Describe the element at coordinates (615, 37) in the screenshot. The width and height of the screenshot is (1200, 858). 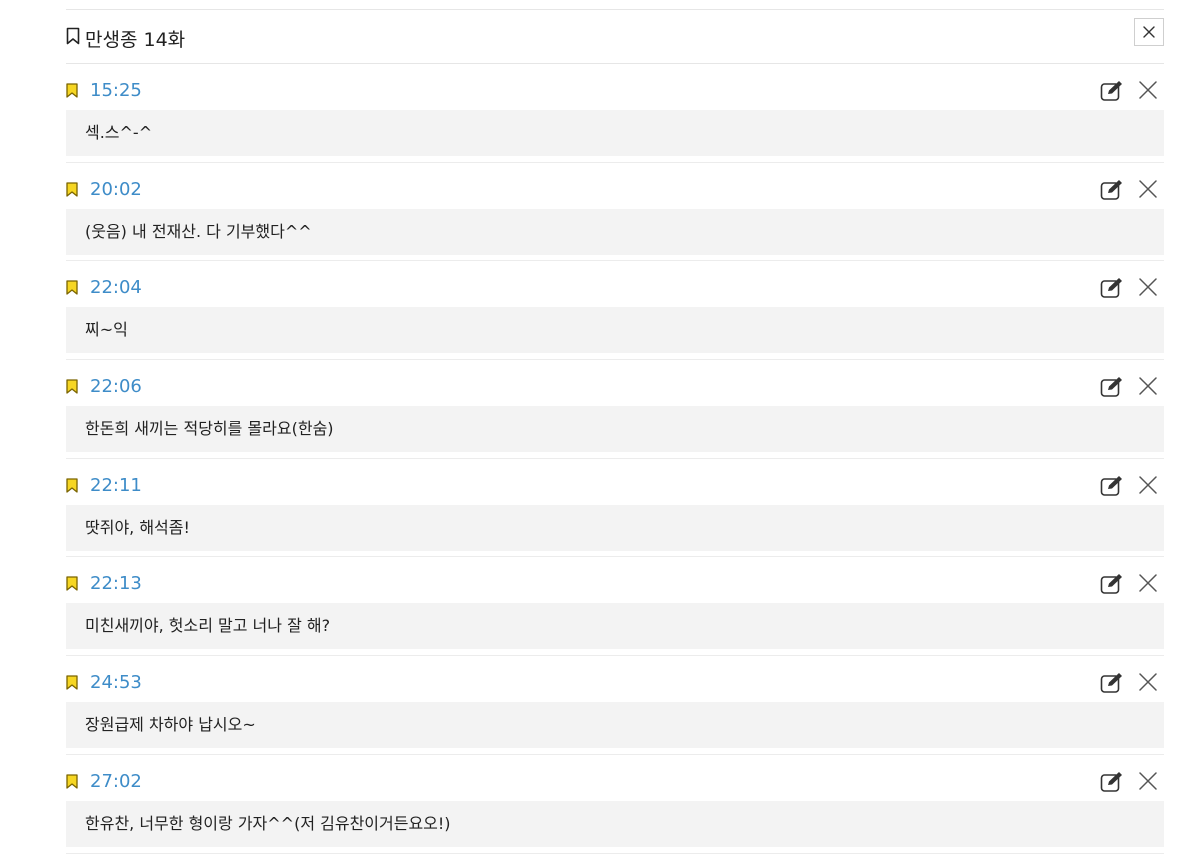
I see `panel-header: 만생종 14화` at that location.